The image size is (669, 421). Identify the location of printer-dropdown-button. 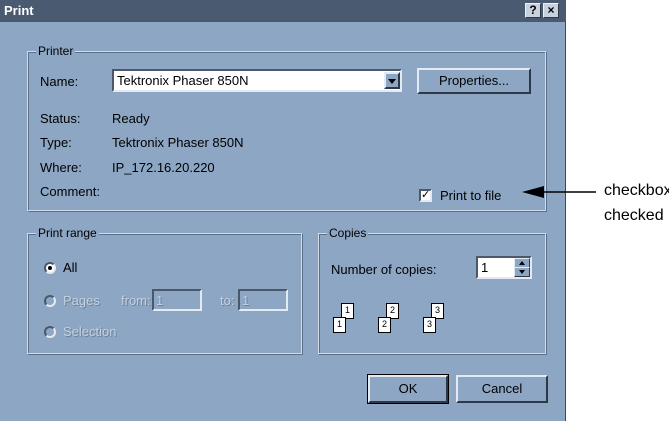
(392, 80).